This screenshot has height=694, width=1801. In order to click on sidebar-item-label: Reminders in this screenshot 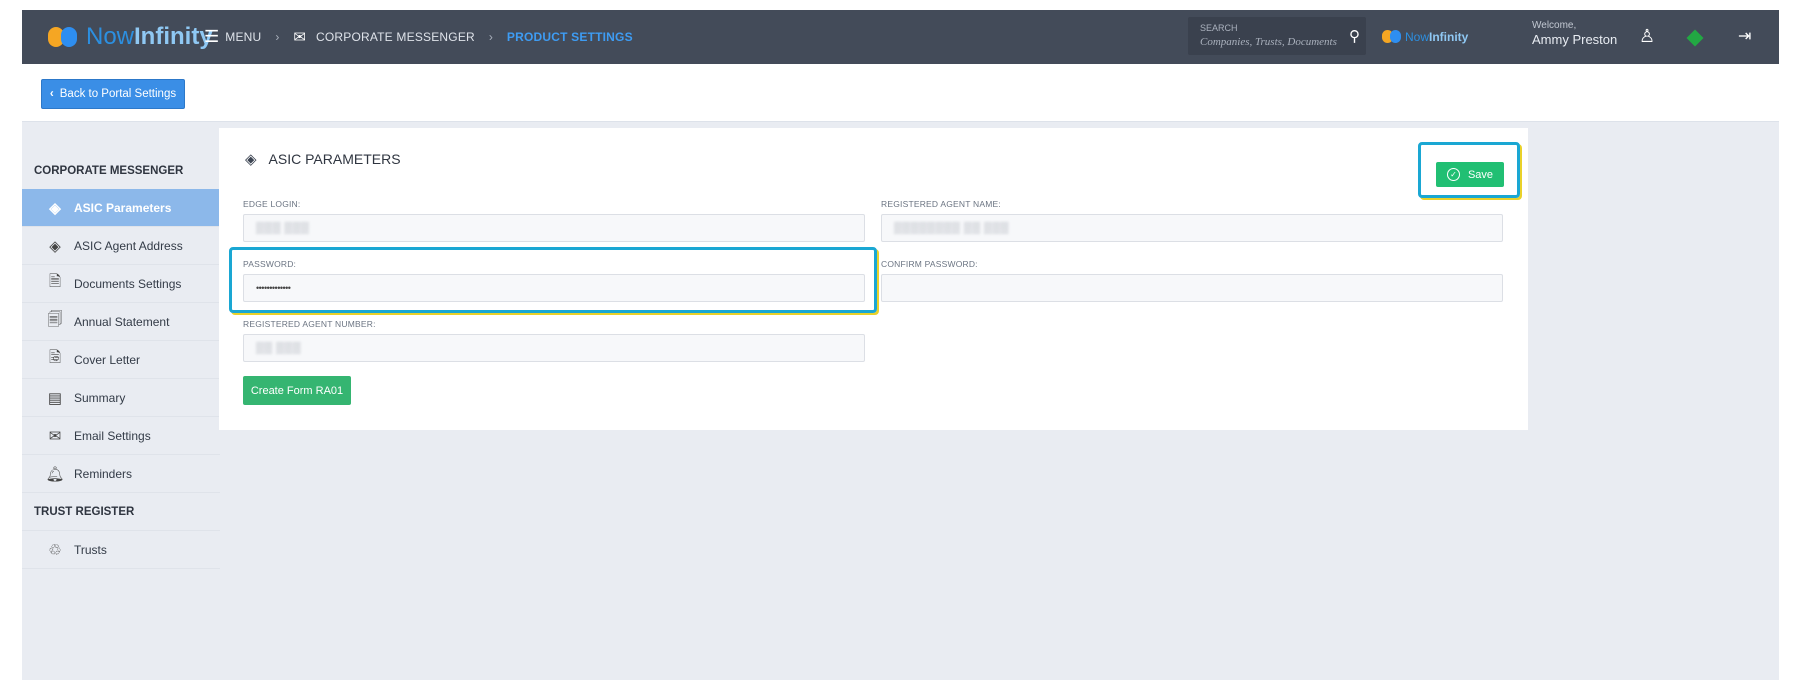, I will do `click(103, 473)`.